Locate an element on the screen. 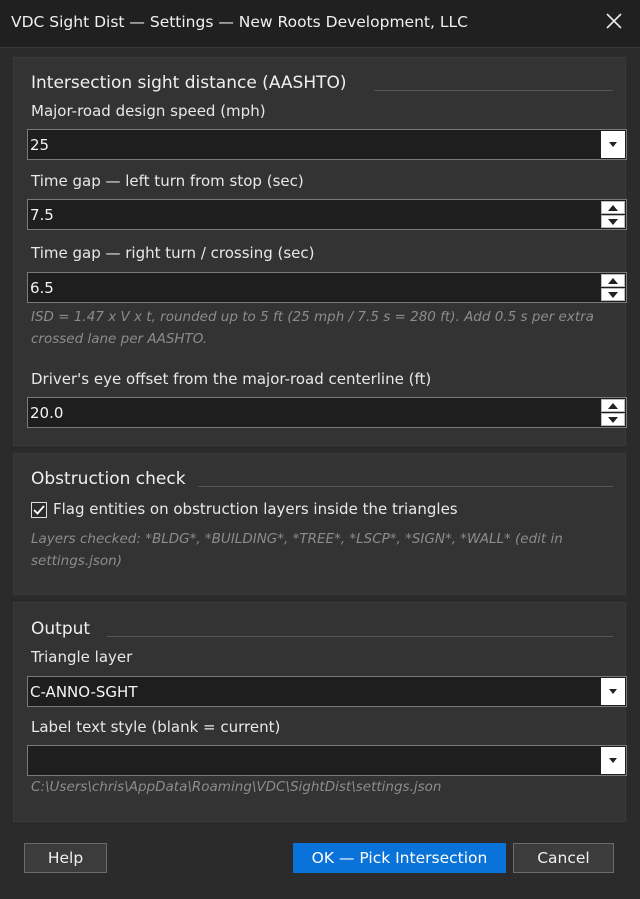 This screenshot has width=640, height=899. speed-value: 25 is located at coordinates (40, 145).